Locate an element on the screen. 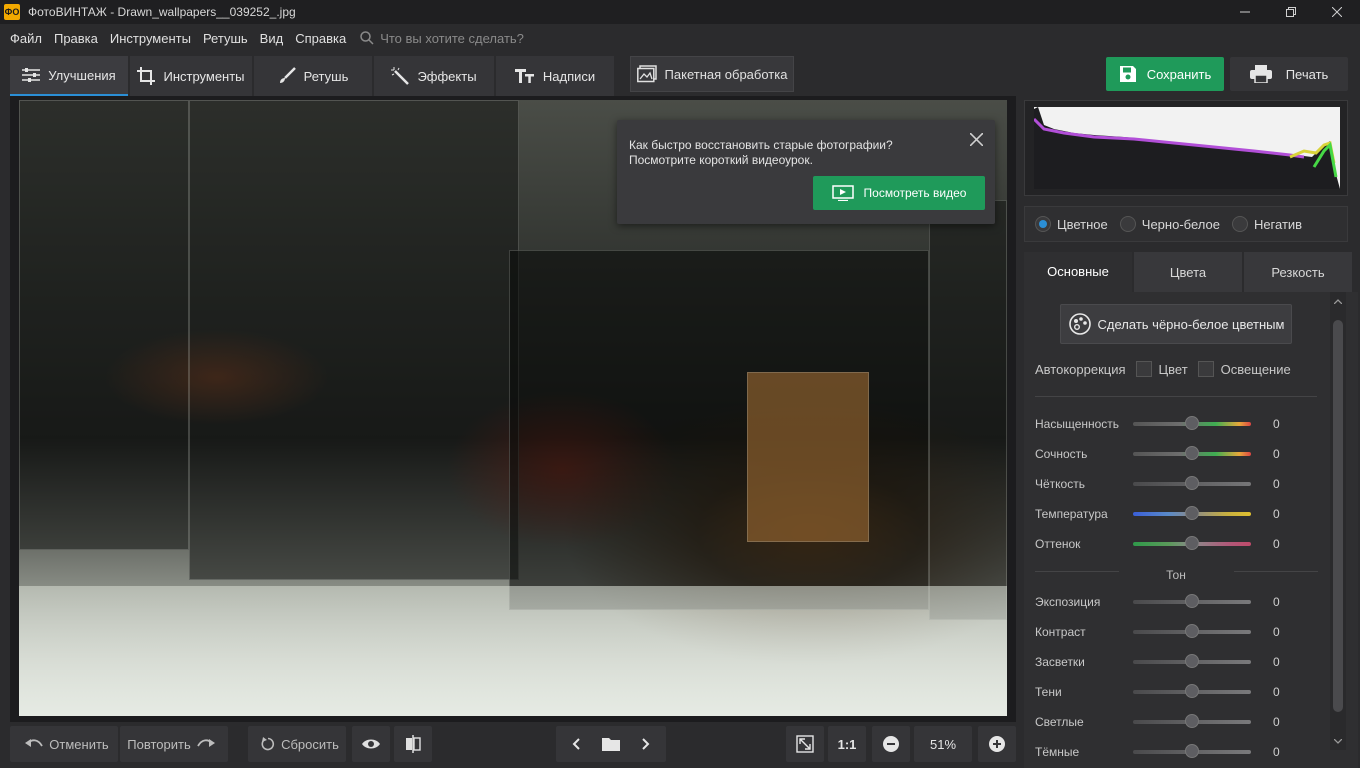  scrollbar-thumb is located at coordinates (1338, 516).